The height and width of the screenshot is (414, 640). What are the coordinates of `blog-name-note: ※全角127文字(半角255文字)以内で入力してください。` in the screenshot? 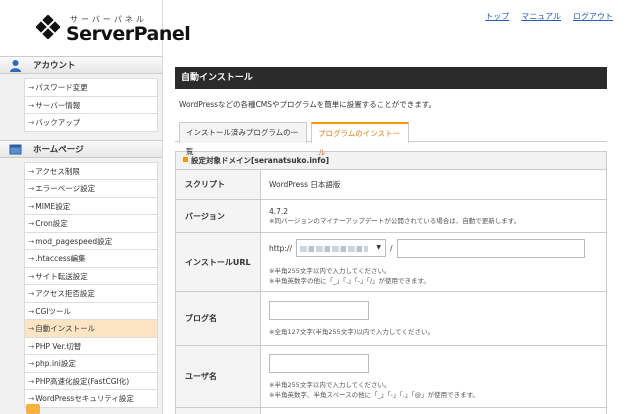 It's located at (351, 331).